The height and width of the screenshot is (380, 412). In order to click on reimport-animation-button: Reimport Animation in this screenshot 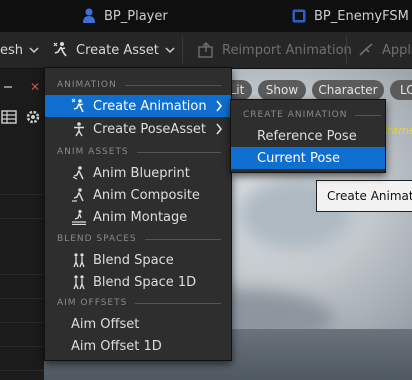, I will do `click(275, 50)`.